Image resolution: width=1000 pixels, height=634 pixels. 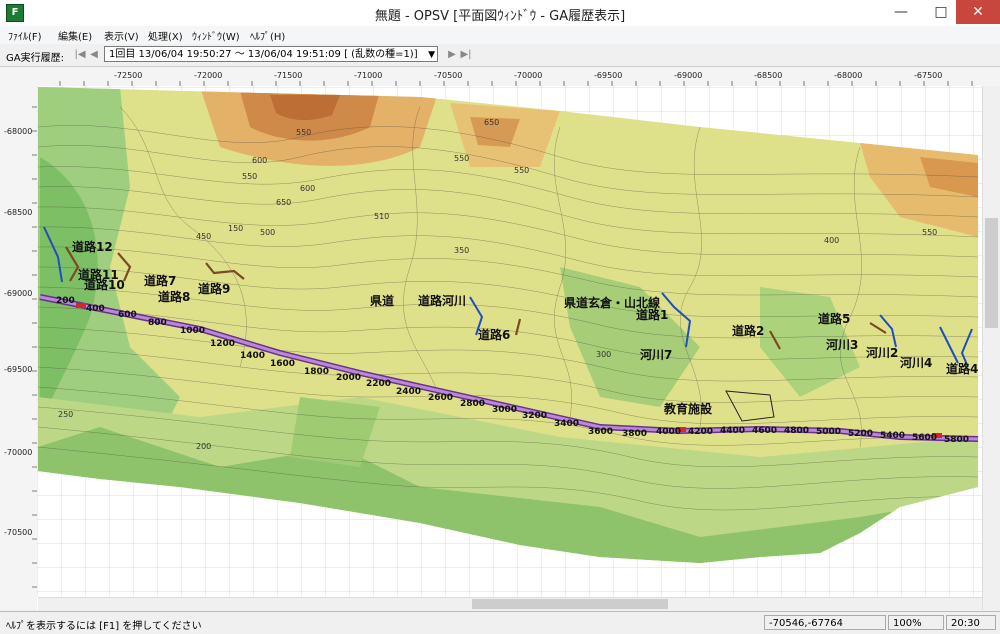 I want to click on station-label: 5400, so click(x=892, y=436).